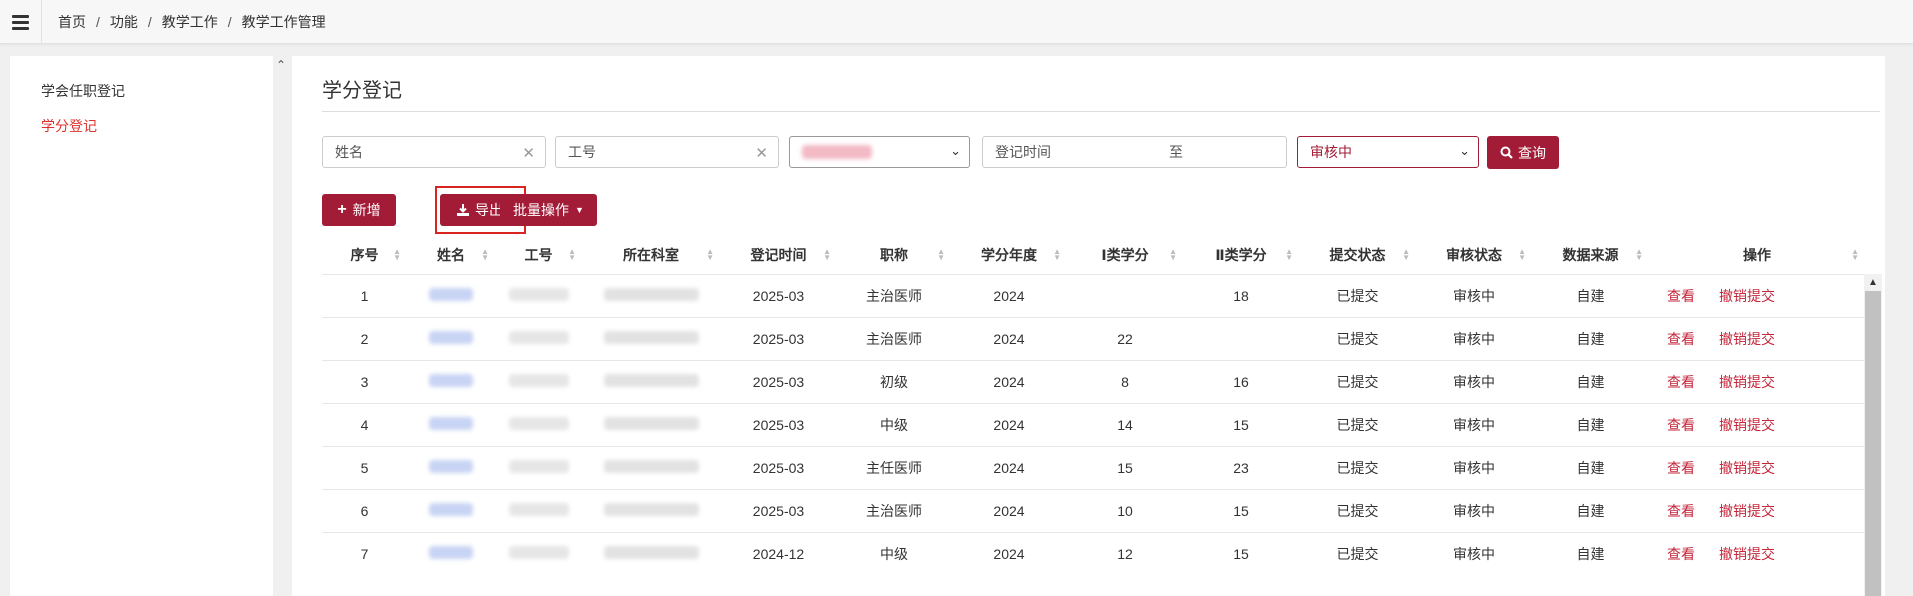 This screenshot has height=596, width=1913. What do you see at coordinates (434, 152) in the screenshot?
I see `name-input: 姓名 ✕` at bounding box center [434, 152].